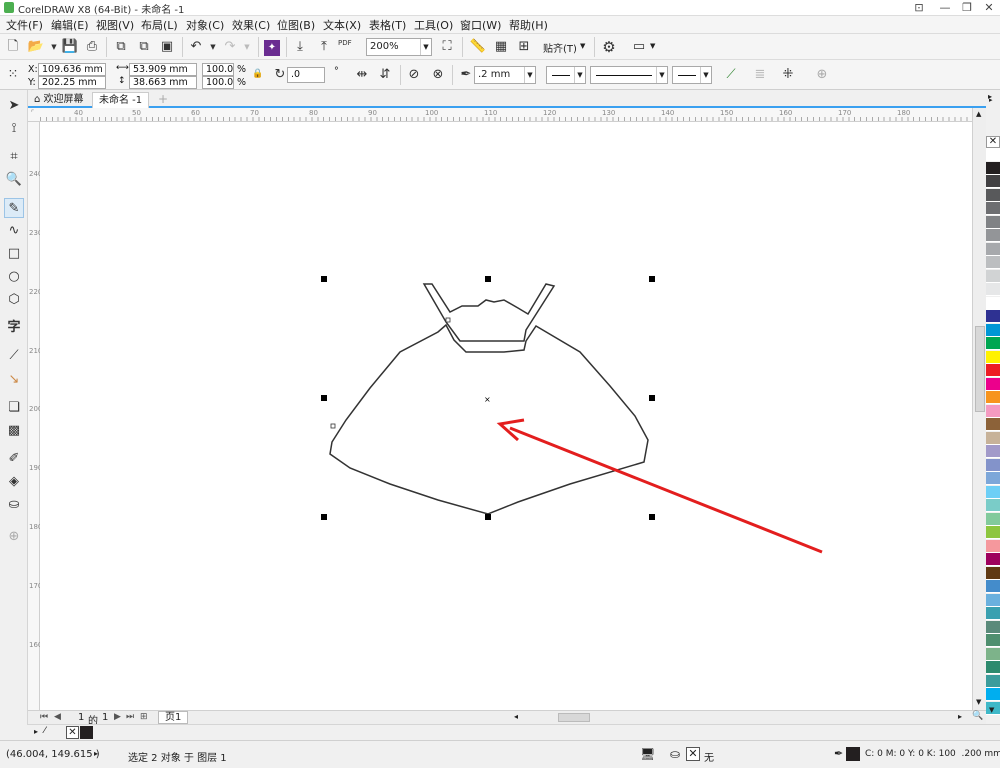 The height and width of the screenshot is (768, 1000). What do you see at coordinates (44, 717) in the screenshot?
I see `first-page-icon: ⏮` at bounding box center [44, 717].